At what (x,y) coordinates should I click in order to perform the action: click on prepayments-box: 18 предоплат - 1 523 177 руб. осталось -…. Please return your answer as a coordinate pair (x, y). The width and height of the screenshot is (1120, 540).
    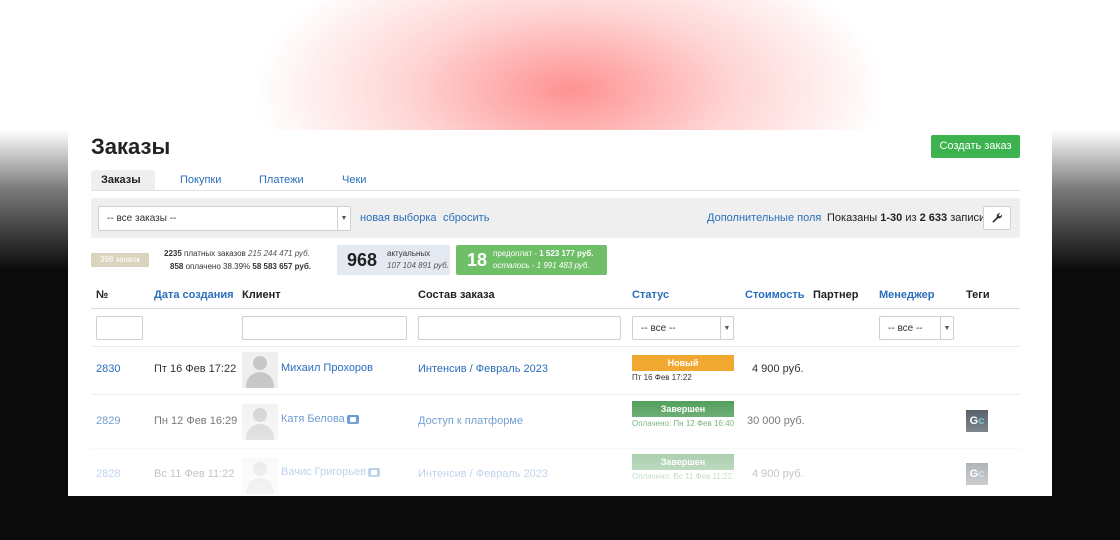
    Looking at the image, I should click on (531, 260).